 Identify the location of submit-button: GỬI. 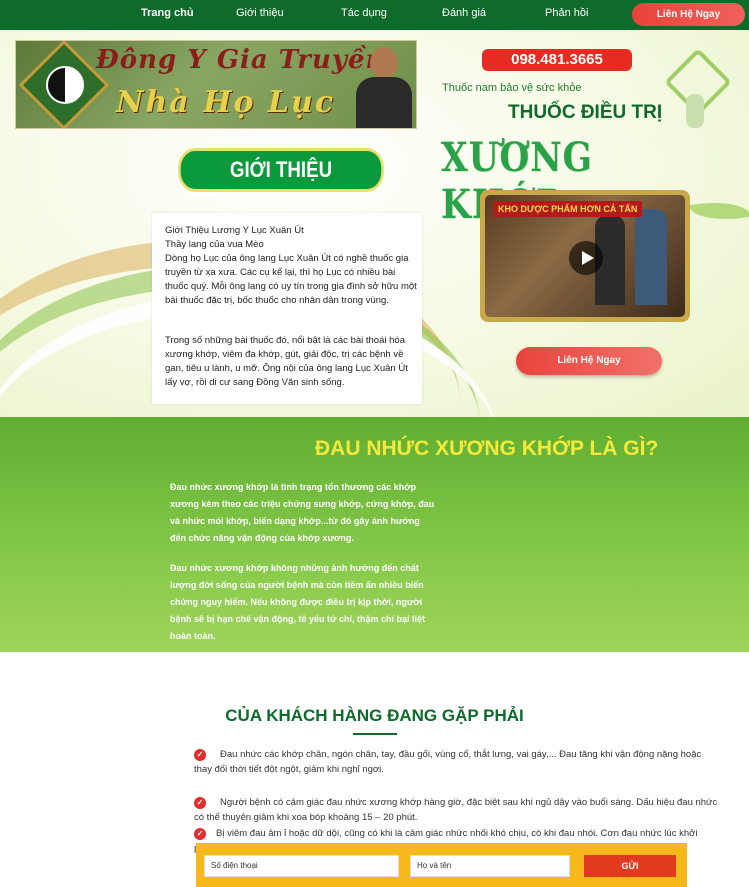
(630, 866).